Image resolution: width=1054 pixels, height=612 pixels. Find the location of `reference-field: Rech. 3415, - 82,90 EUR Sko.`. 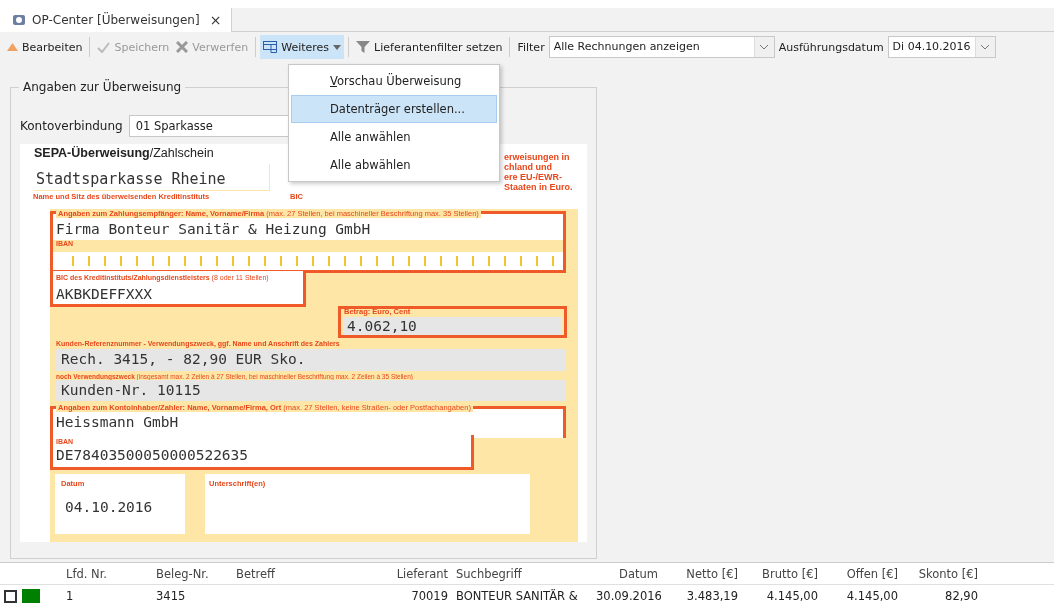

reference-field: Rech. 3415, - 82,90 EUR Sko. is located at coordinates (310, 360).